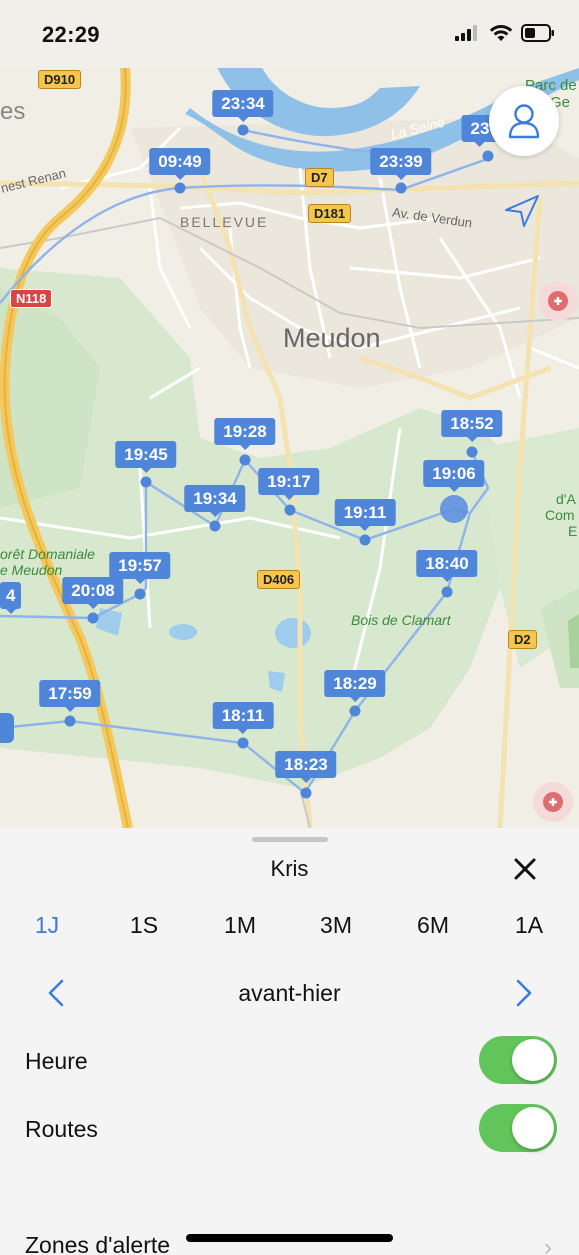 This screenshot has width=579, height=1255. What do you see at coordinates (289, 1129) in the screenshot?
I see `routes-row: Routes` at bounding box center [289, 1129].